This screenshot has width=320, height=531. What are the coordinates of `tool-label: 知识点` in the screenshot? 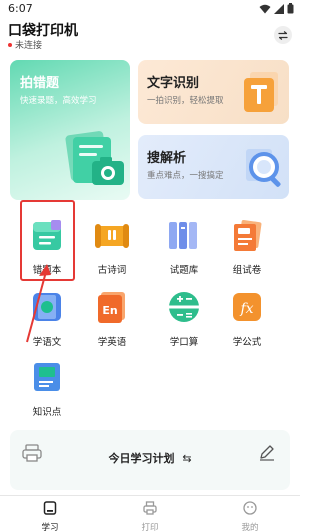 It's located at (47, 412).